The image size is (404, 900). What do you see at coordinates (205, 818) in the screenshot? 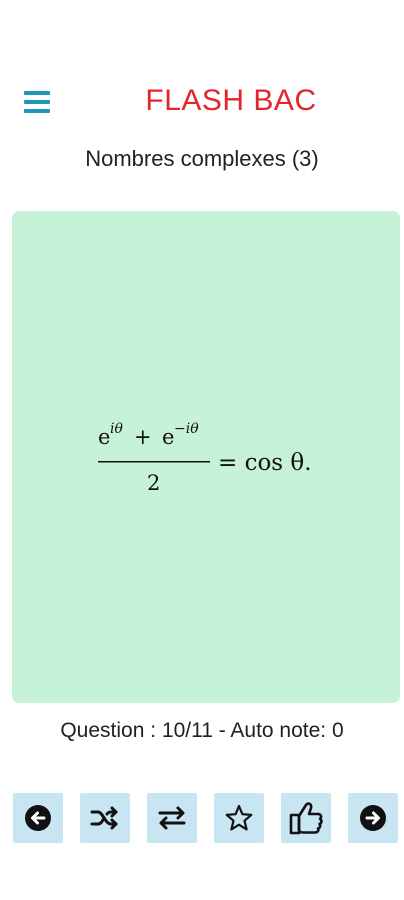
I see `toolbar` at bounding box center [205, 818].